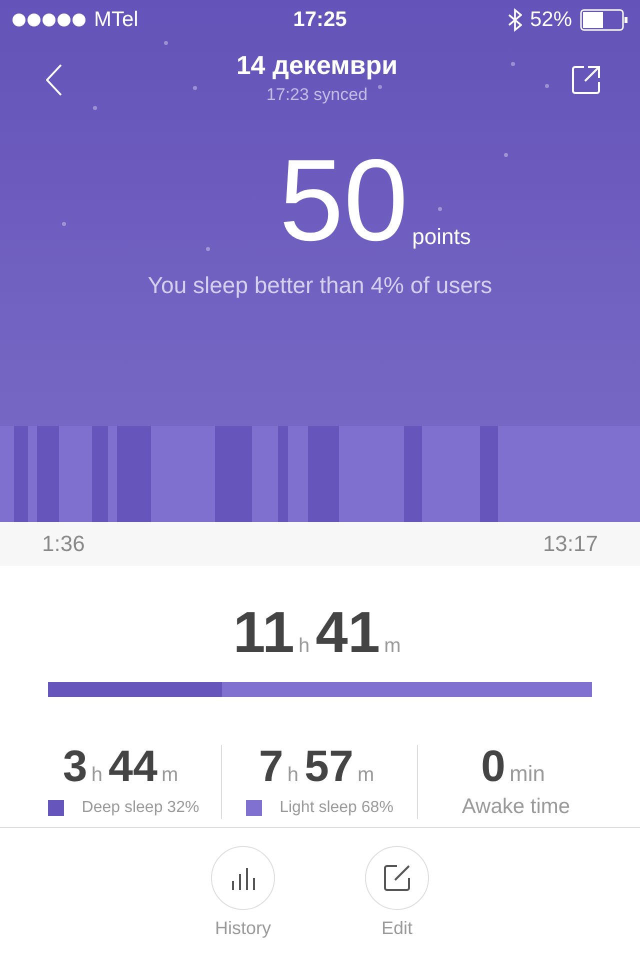 The height and width of the screenshot is (960, 640). I want to click on start-time: 1:36, so click(63, 544).